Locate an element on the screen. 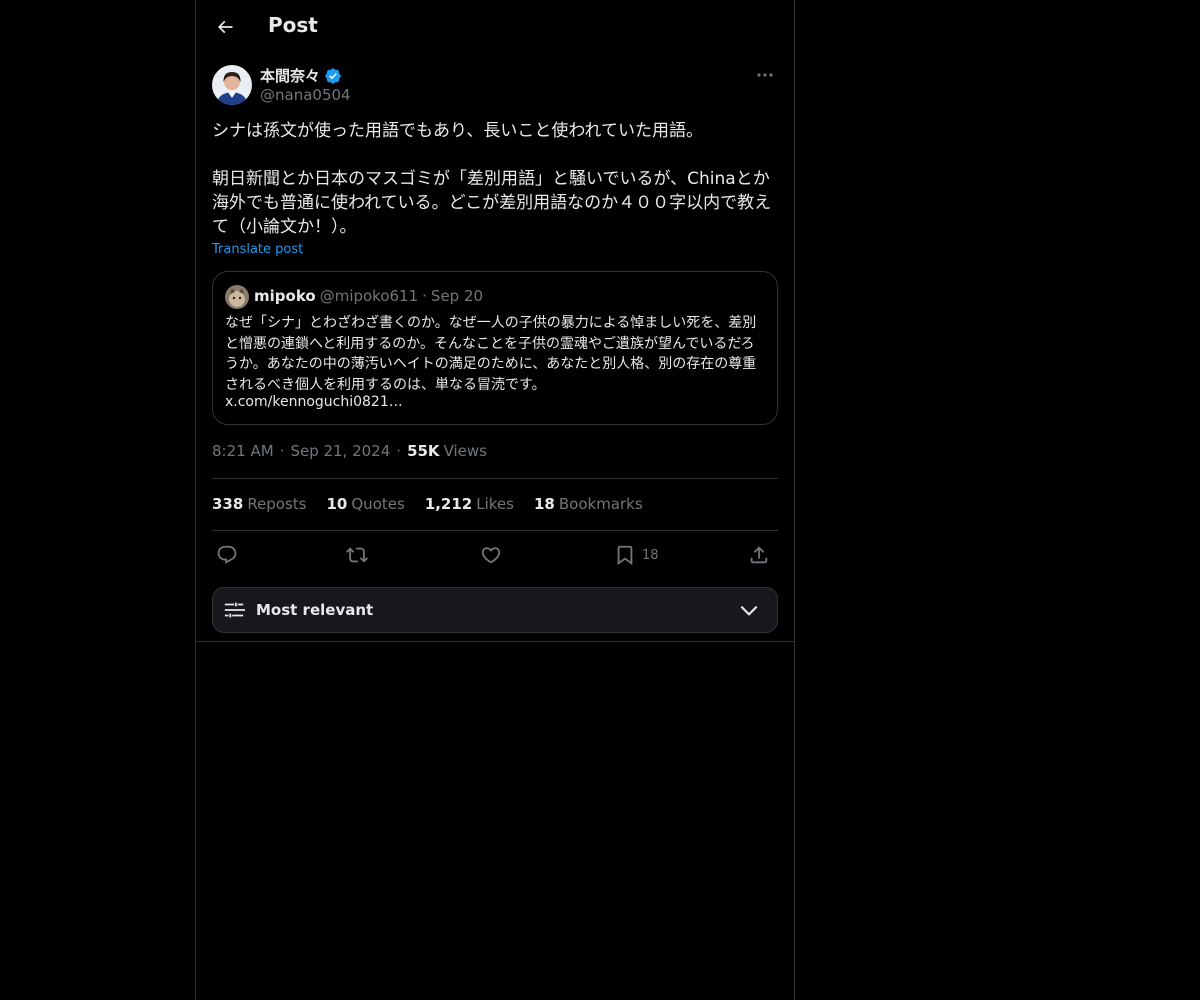 Image resolution: width=1200 pixels, height=1000 pixels. reply-sort-dropdown: Most relevant is located at coordinates (495, 610).